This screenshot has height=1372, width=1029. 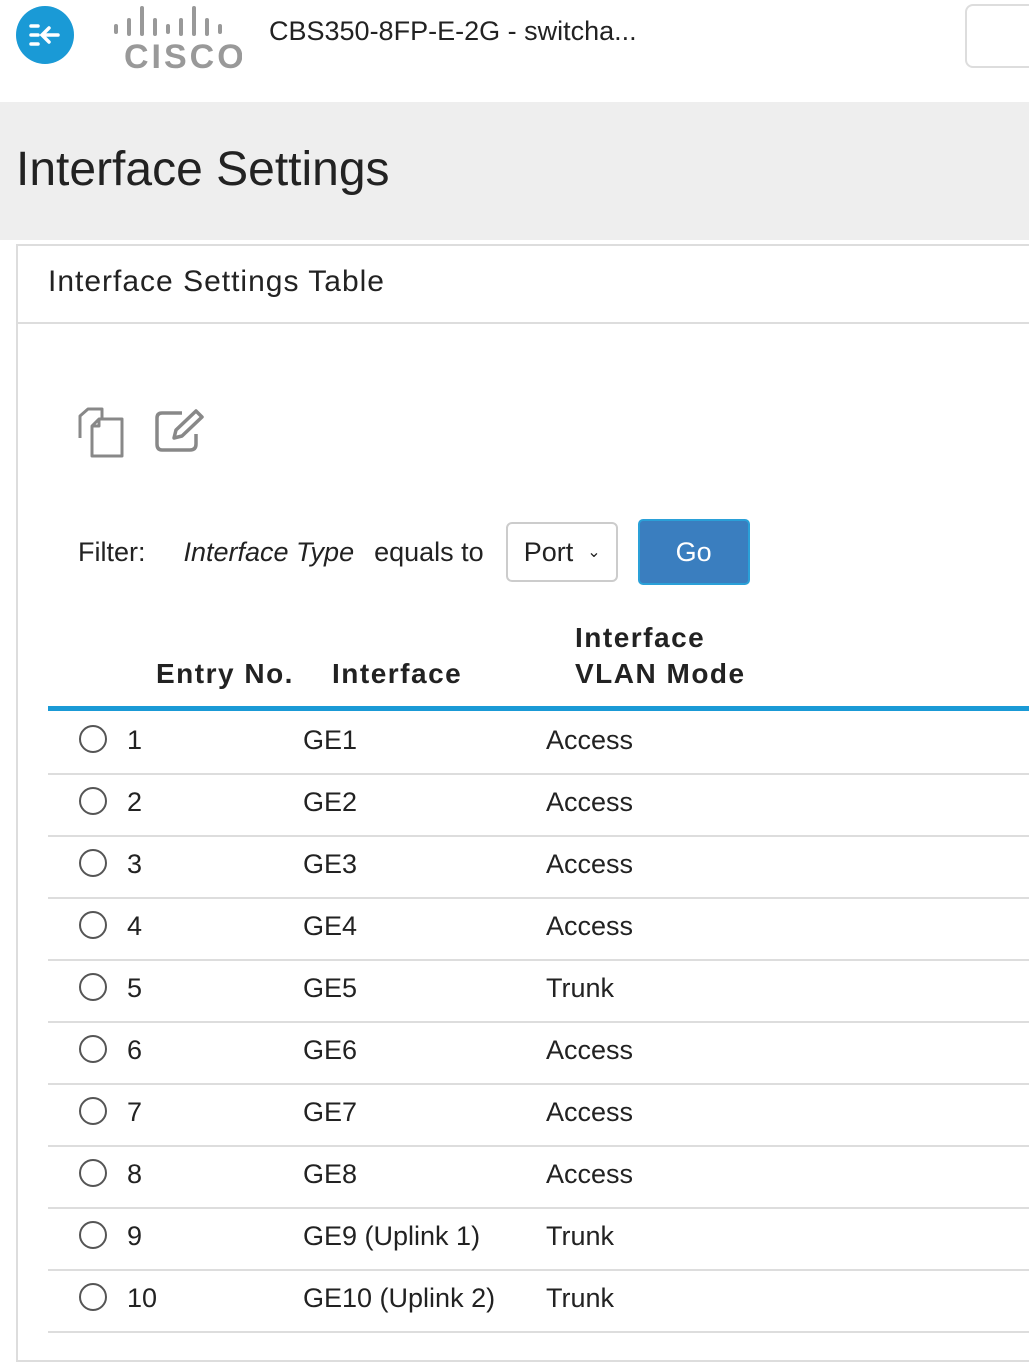 I want to click on table-row: 10 GE10 (Uplink 2) Trunk, so click(x=538, y=1301).